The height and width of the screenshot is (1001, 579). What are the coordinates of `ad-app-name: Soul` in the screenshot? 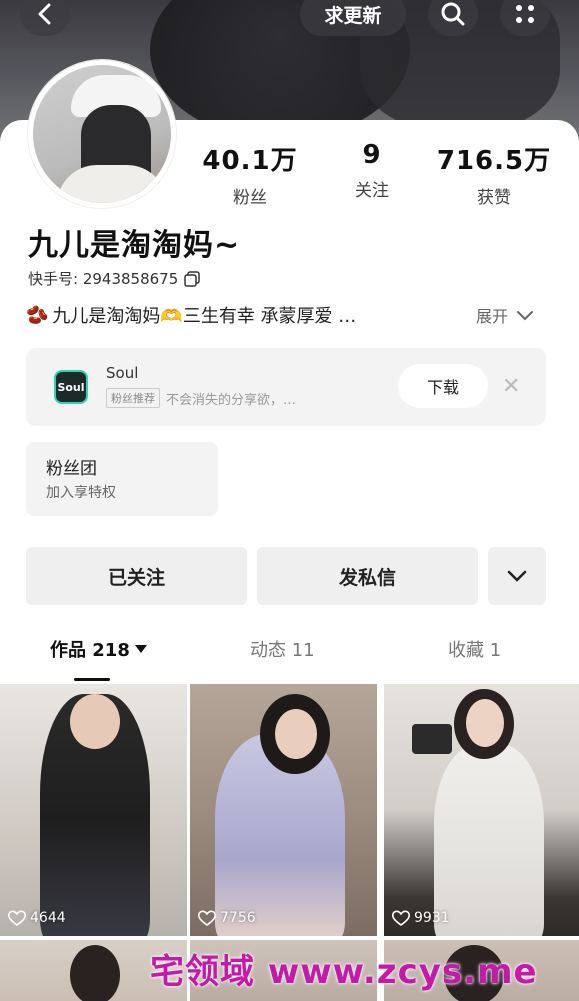 It's located at (122, 373).